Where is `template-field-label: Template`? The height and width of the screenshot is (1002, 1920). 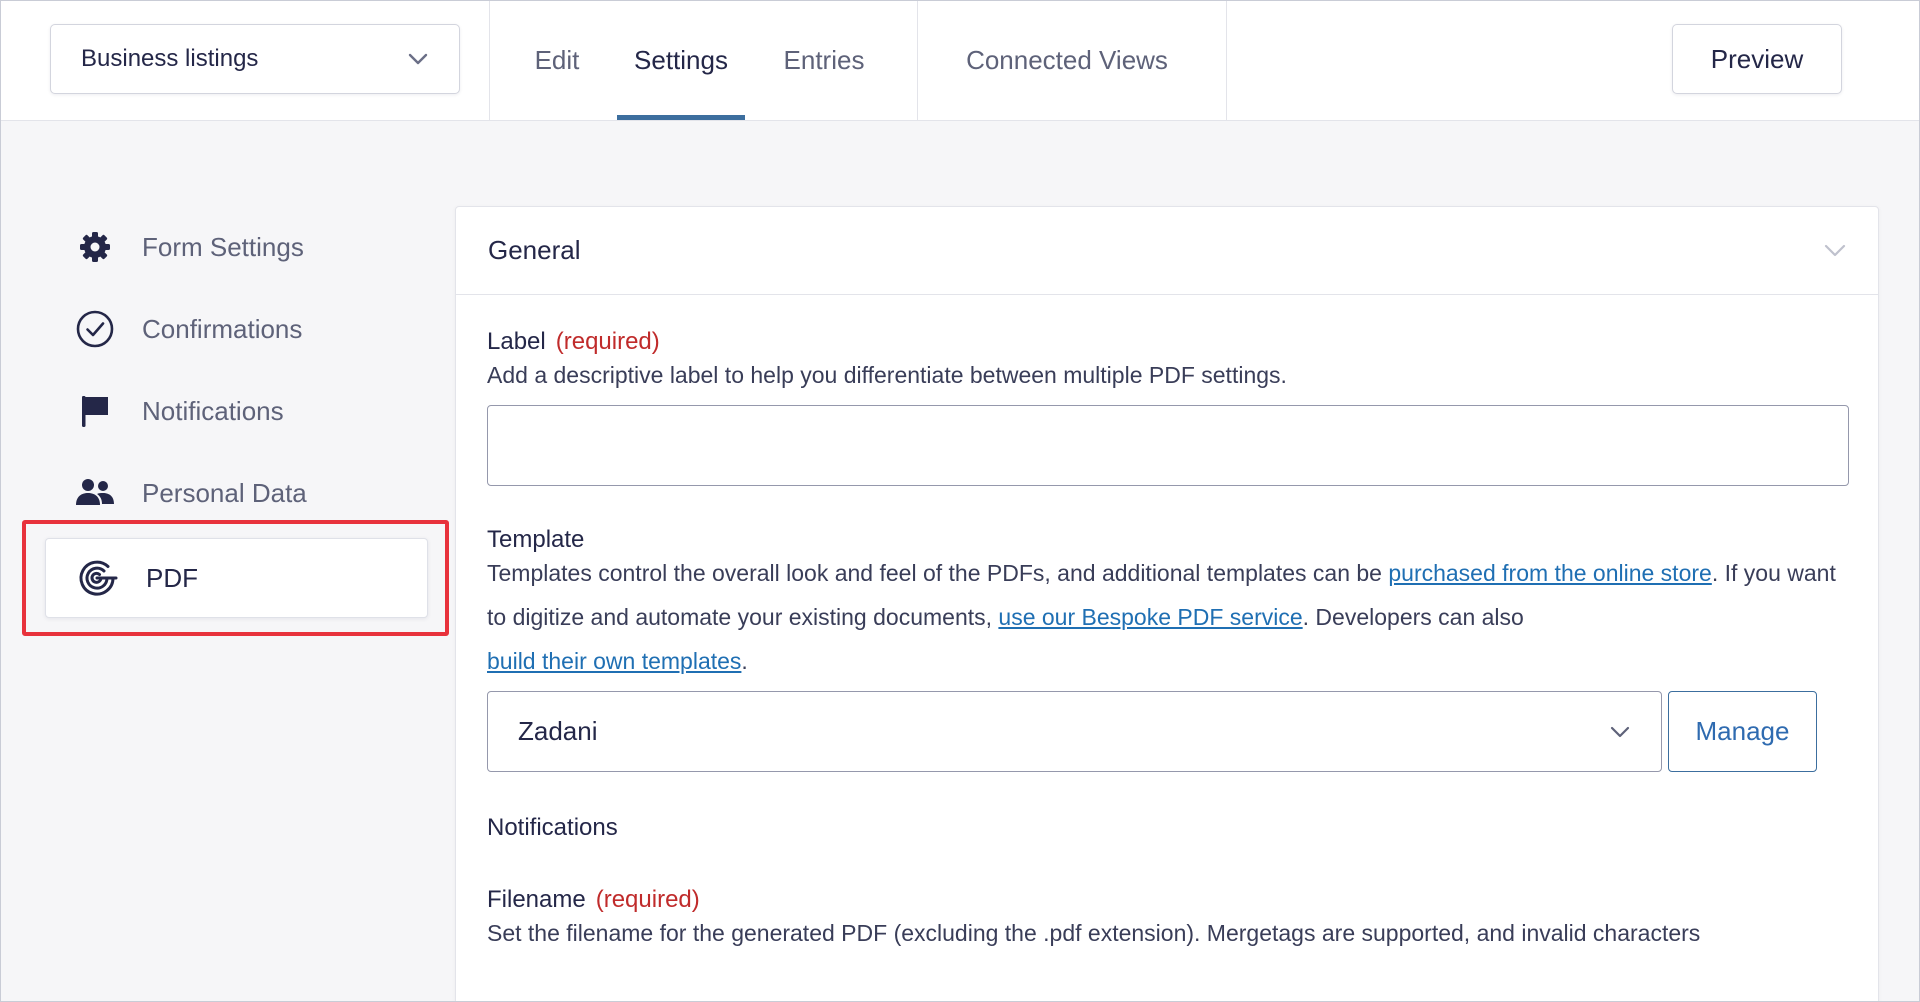
template-field-label: Template is located at coordinates (536, 539).